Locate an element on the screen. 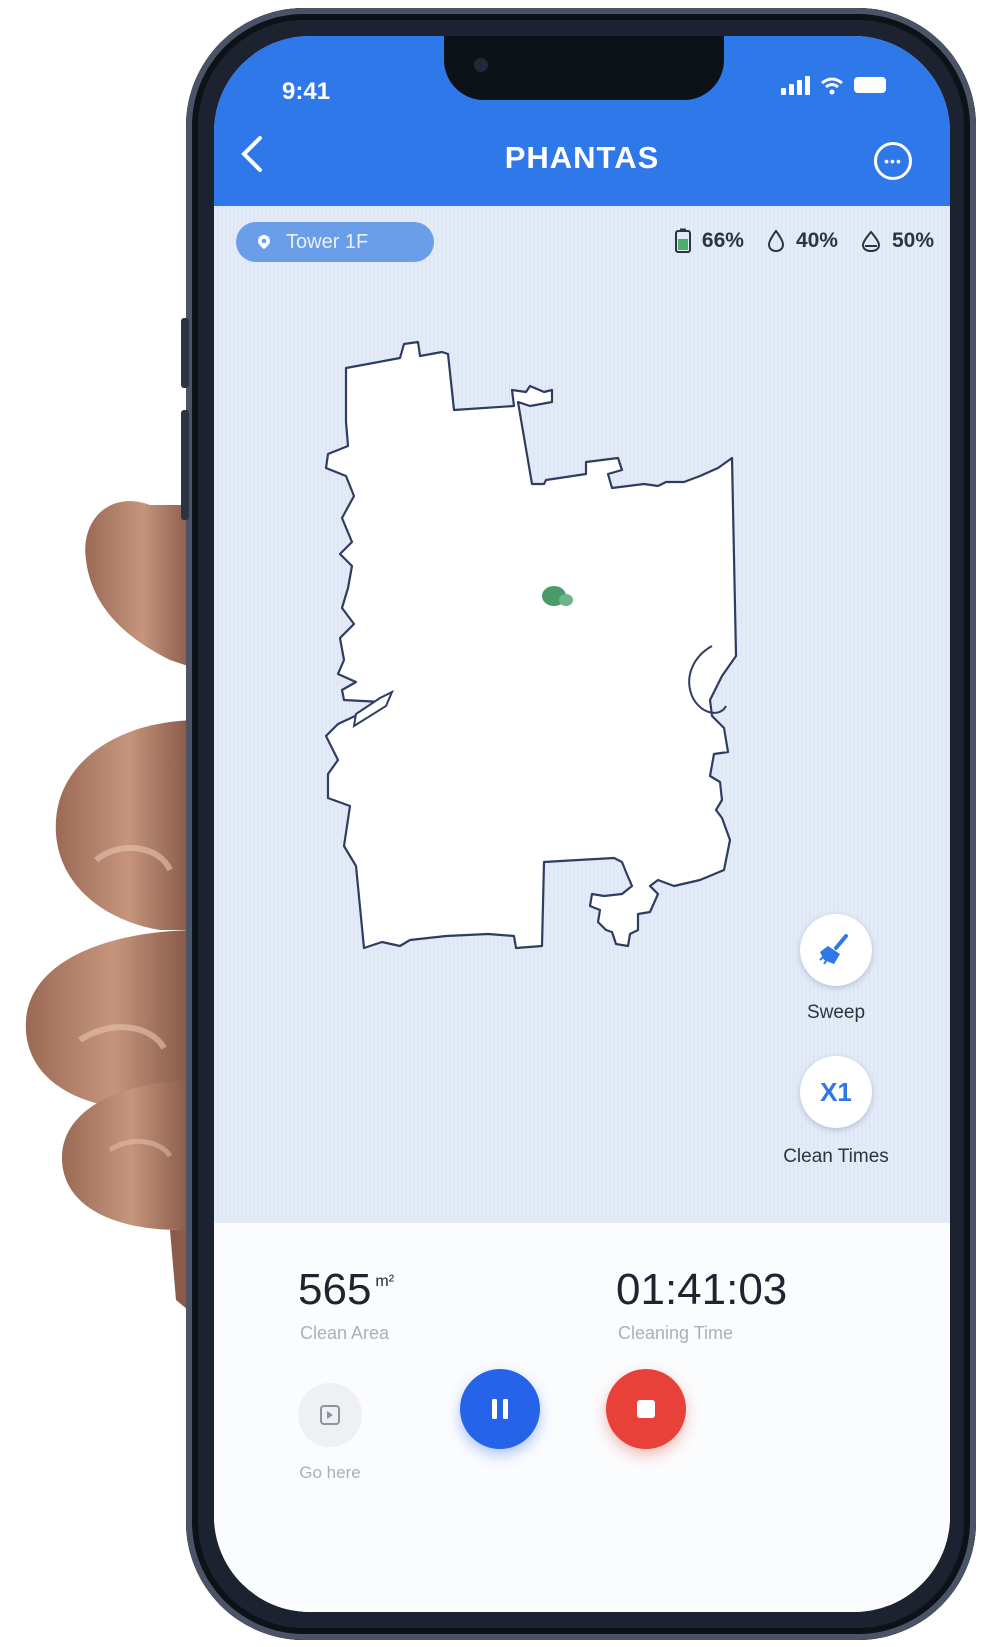 The image size is (984, 1647). clean-area-label: Clean Area is located at coordinates (345, 1333).